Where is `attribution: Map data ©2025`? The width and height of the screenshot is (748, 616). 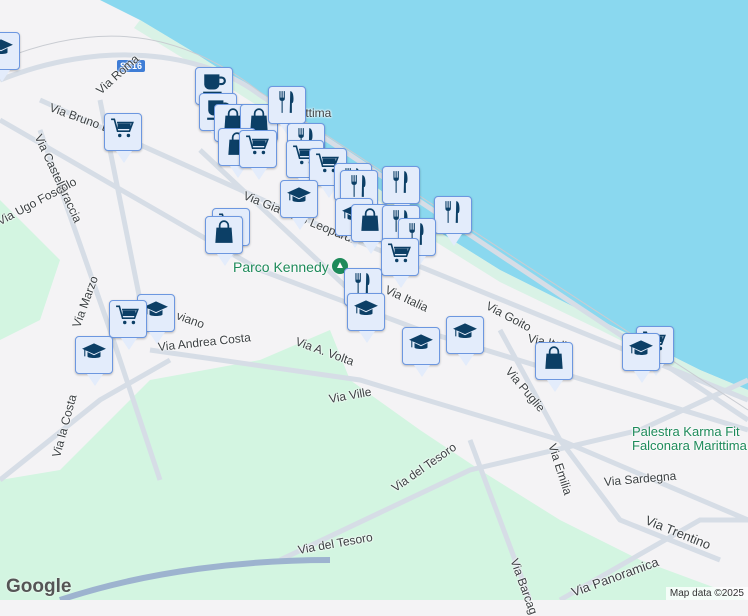
attribution: Map data ©2025 is located at coordinates (706, 593).